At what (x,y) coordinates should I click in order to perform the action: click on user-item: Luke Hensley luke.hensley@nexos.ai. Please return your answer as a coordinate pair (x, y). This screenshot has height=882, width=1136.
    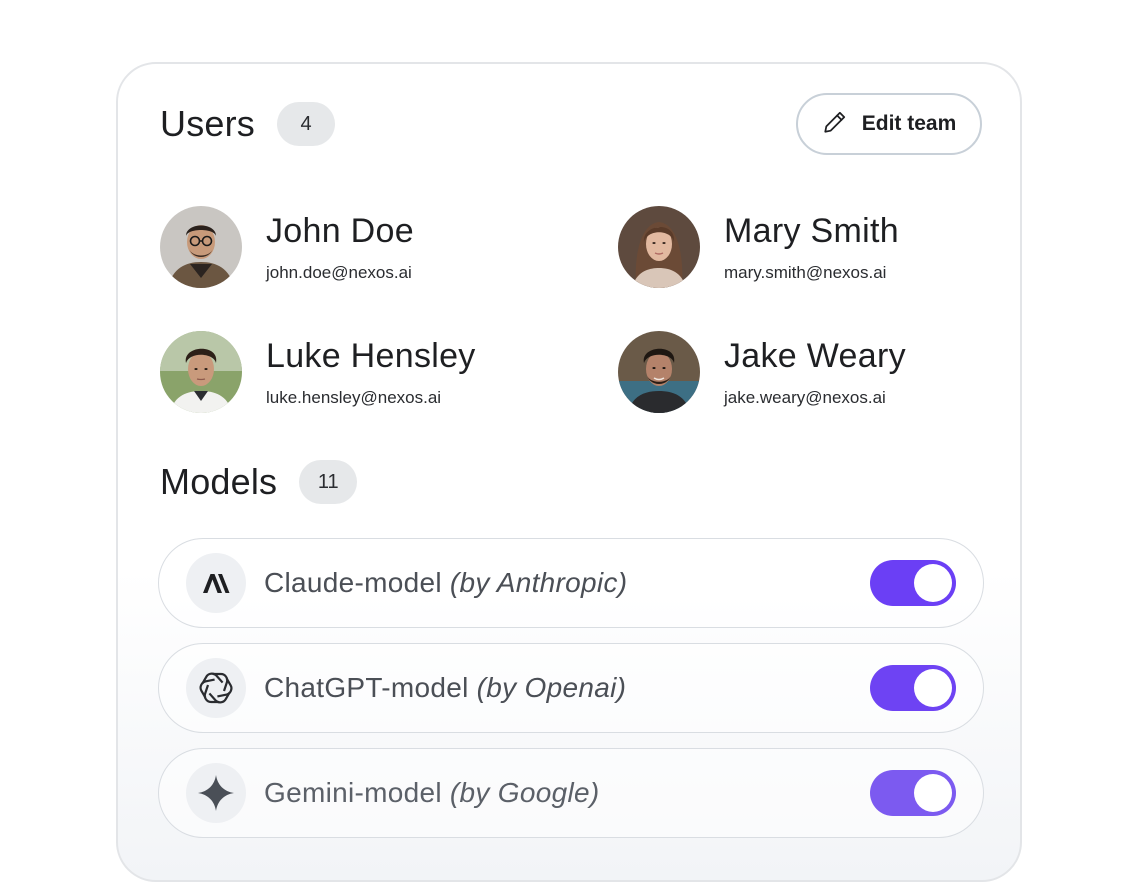
    Looking at the image, I should click on (318, 372).